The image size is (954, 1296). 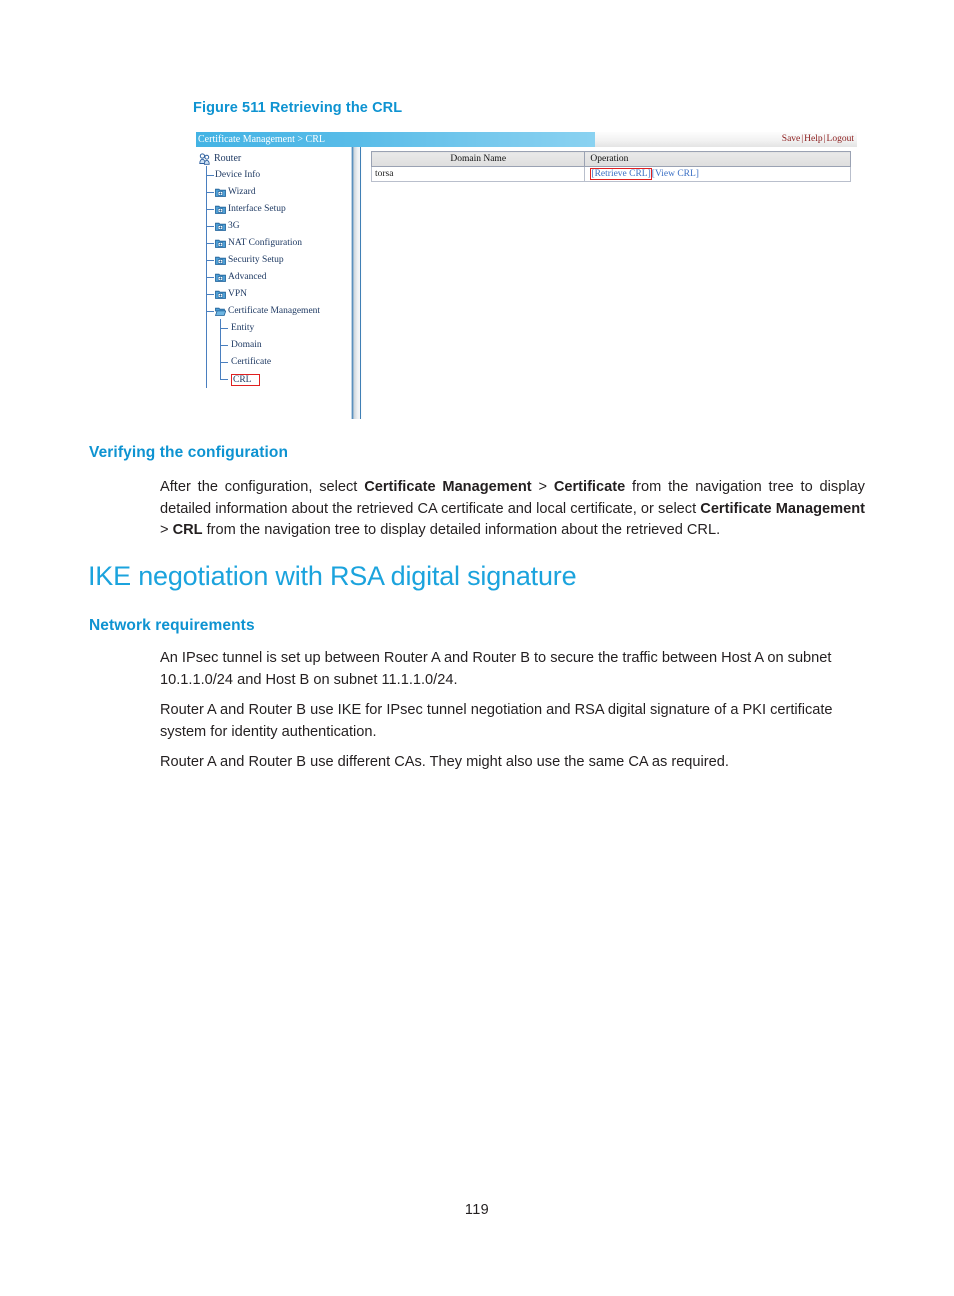 I want to click on tree-item-crl: CRL, so click(x=273, y=379).